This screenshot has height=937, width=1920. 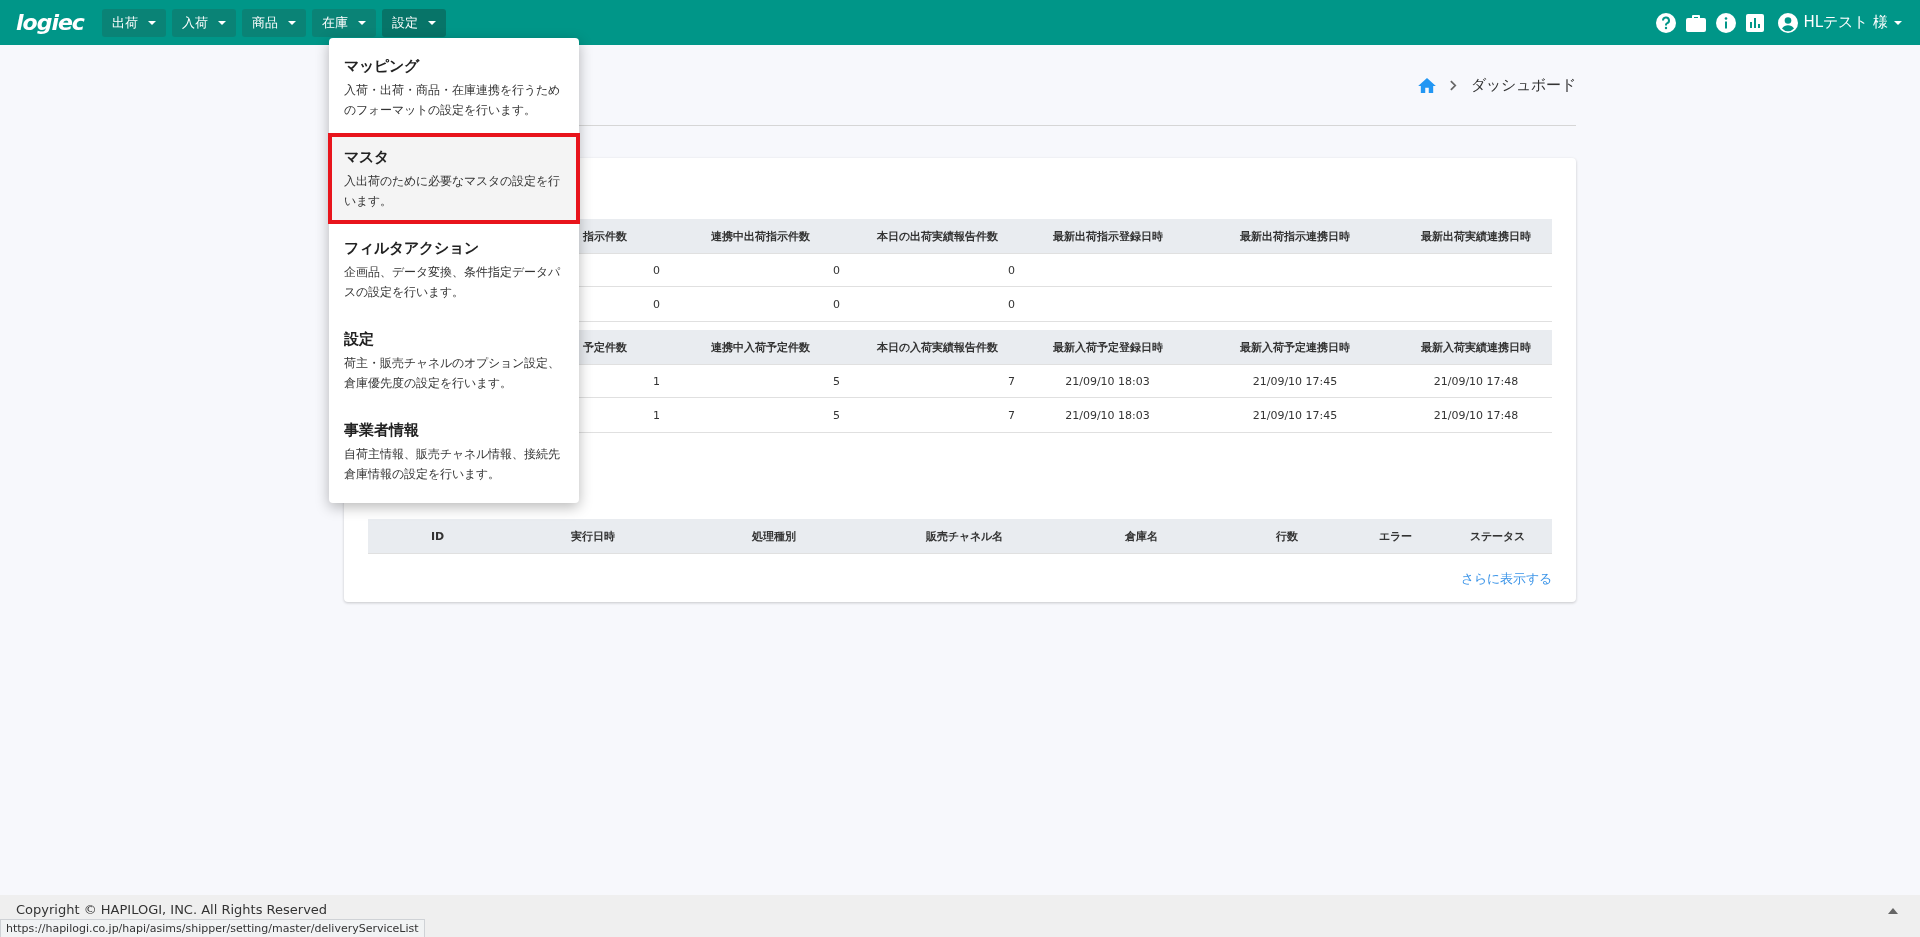 What do you see at coordinates (172, 909) in the screenshot?
I see `copyright-text: Copyright © HAPILOGI, INC. All Rights Reserved` at bounding box center [172, 909].